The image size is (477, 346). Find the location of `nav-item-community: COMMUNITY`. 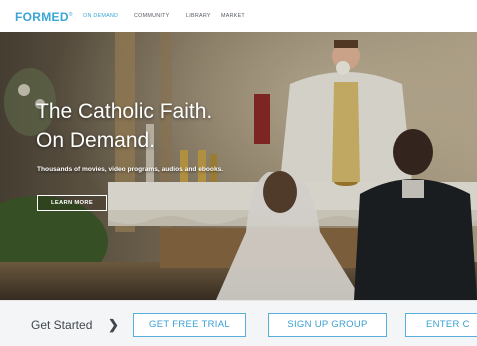

nav-item-community: COMMUNITY is located at coordinates (152, 16).